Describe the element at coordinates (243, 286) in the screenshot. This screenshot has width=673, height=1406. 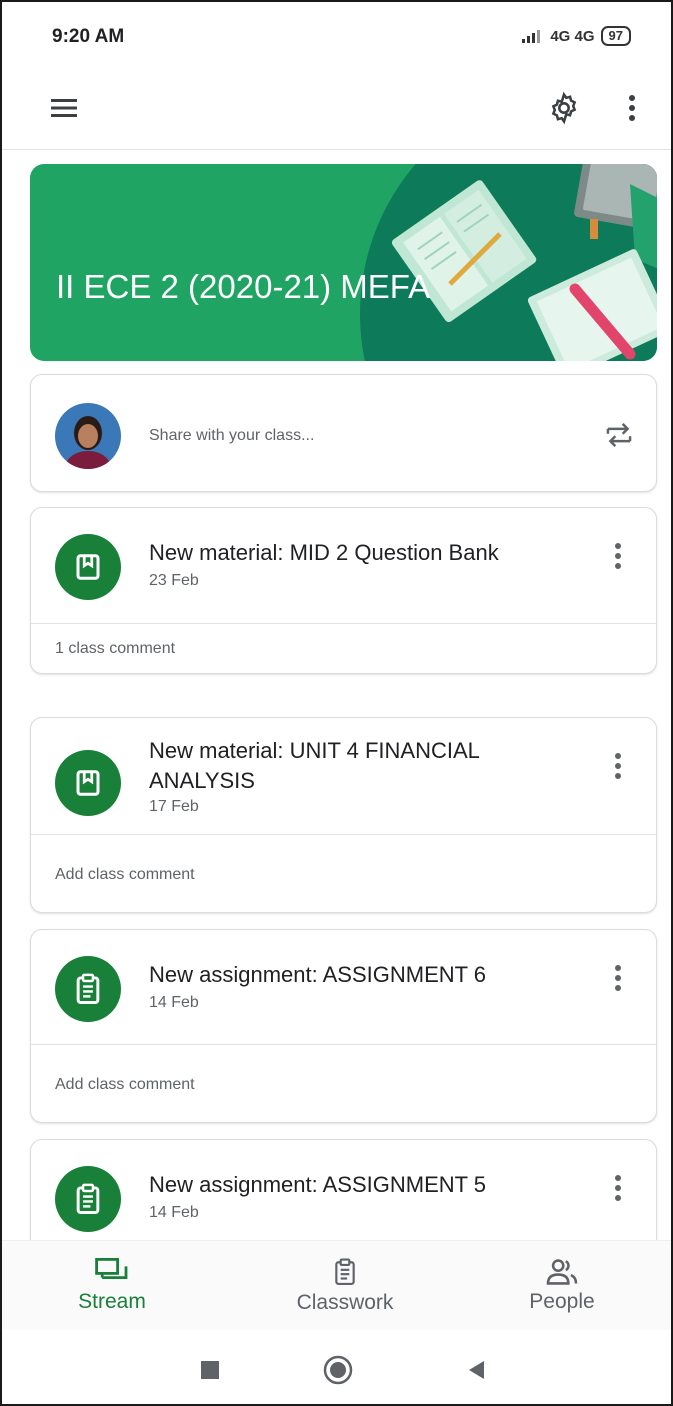
I see `class-title: II ECE 2 (2020-21) MEFA` at that location.